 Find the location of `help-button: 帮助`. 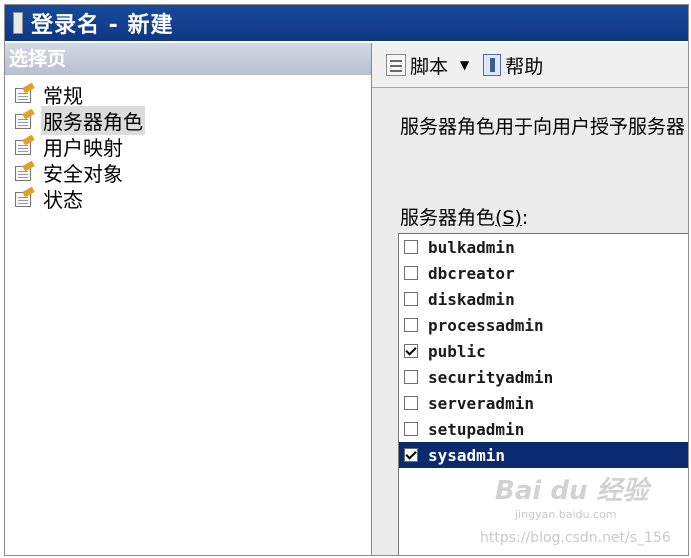

help-button: 帮助 is located at coordinates (513, 65).